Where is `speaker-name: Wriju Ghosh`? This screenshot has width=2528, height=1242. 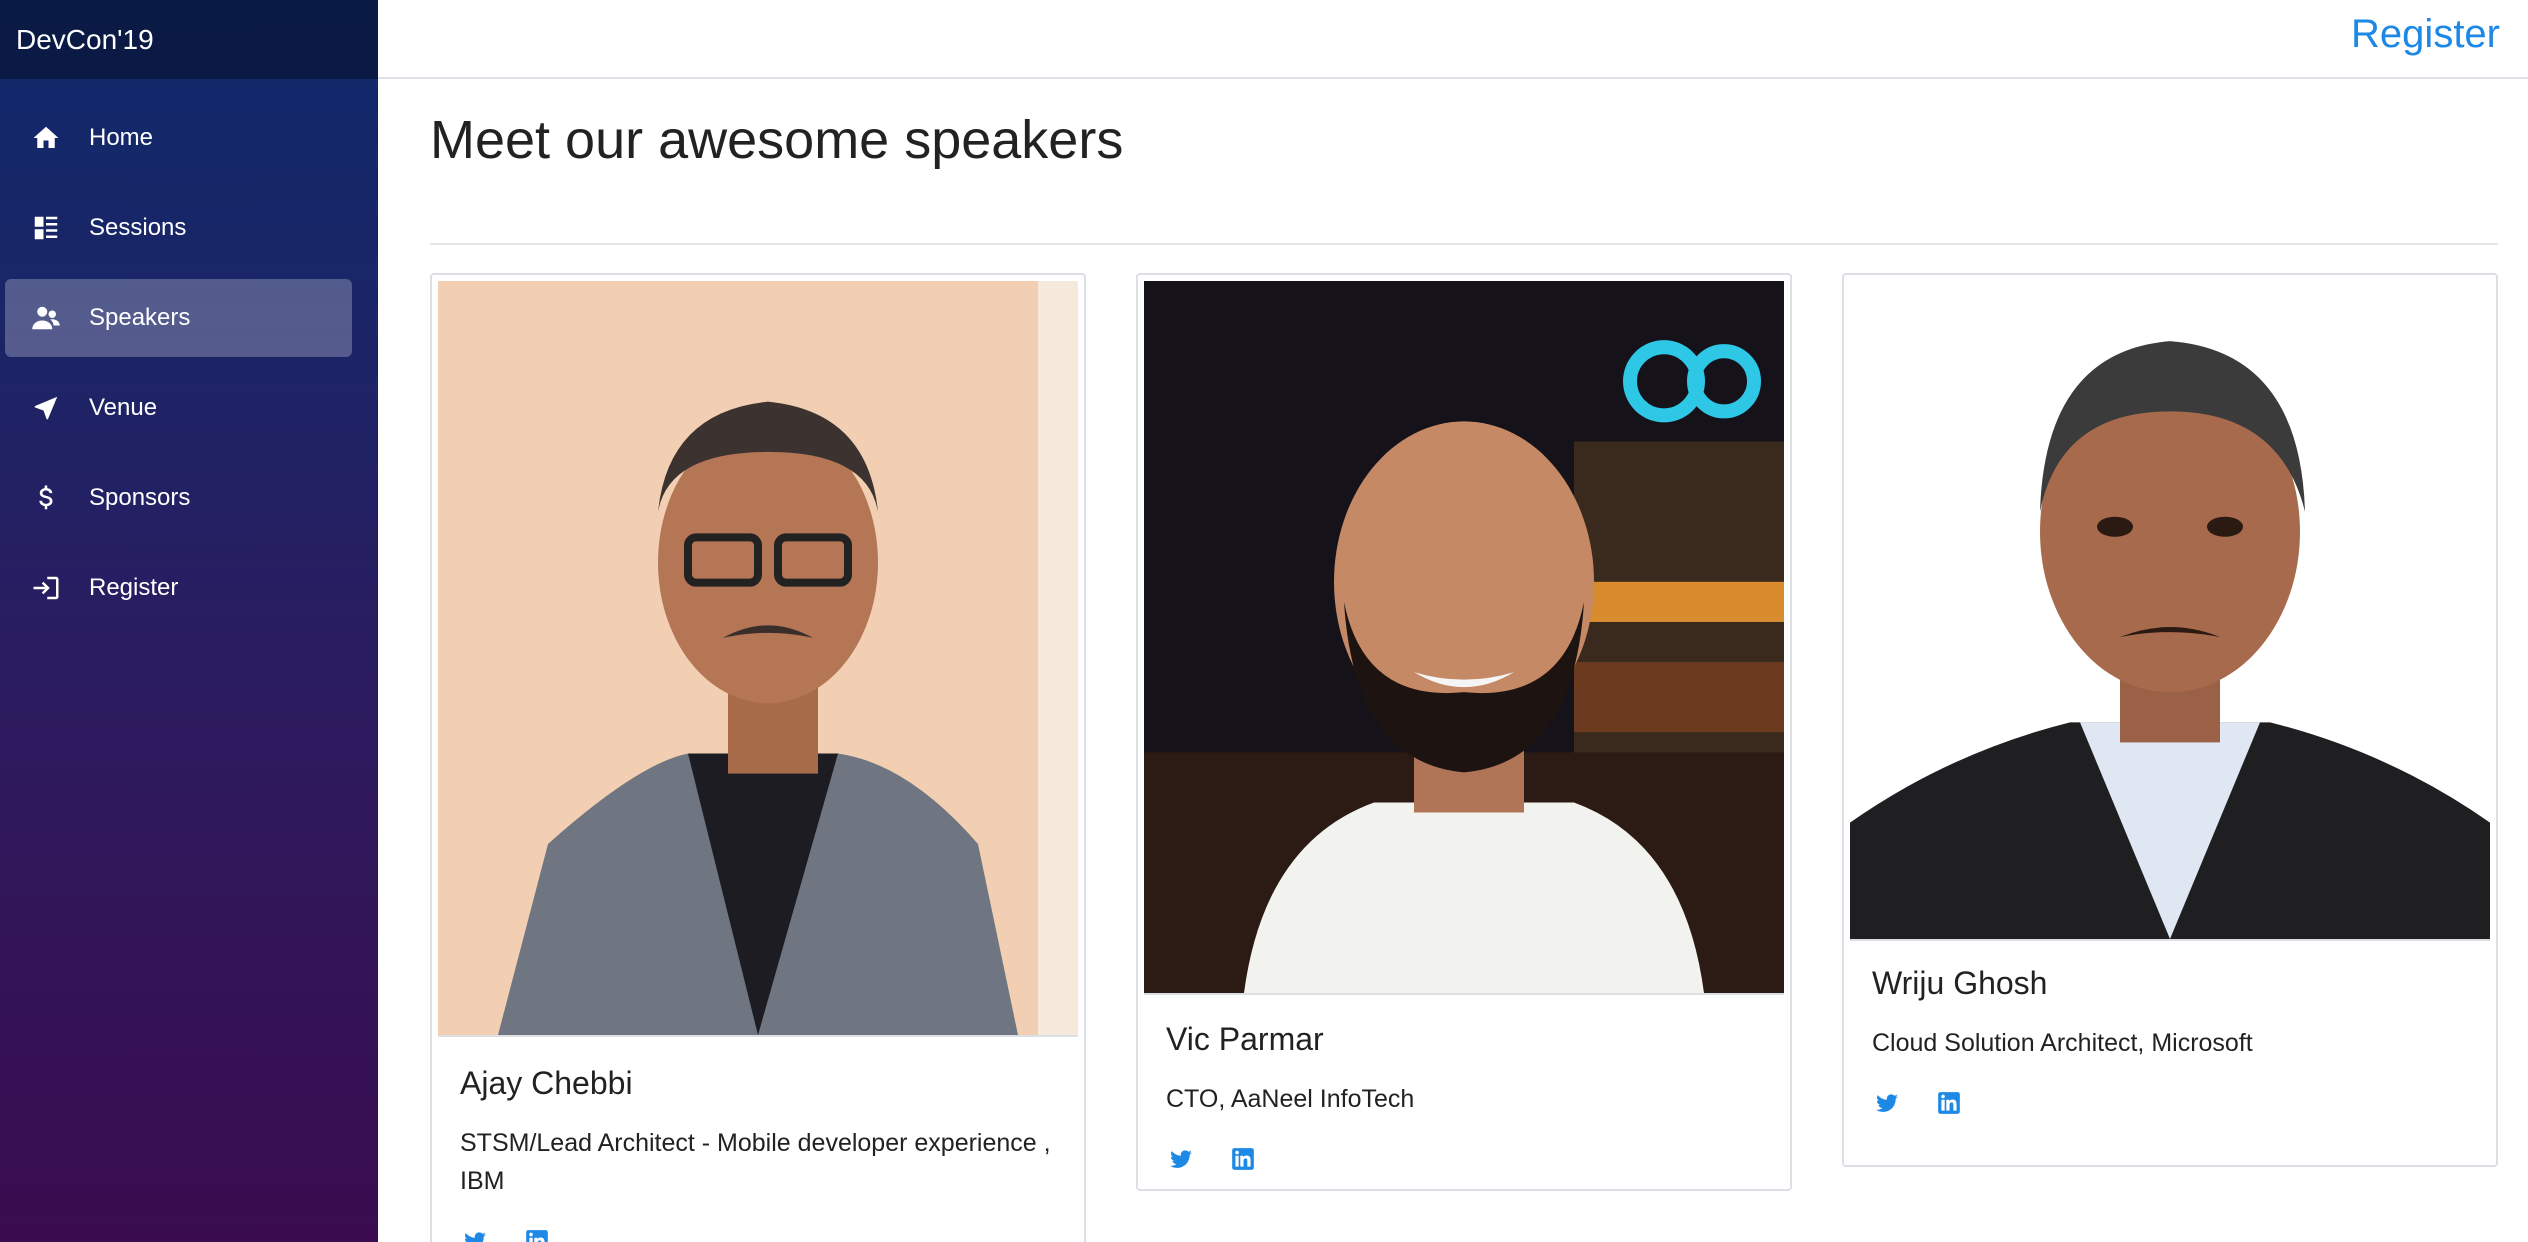
speaker-name: Wriju Ghosh is located at coordinates (1960, 983).